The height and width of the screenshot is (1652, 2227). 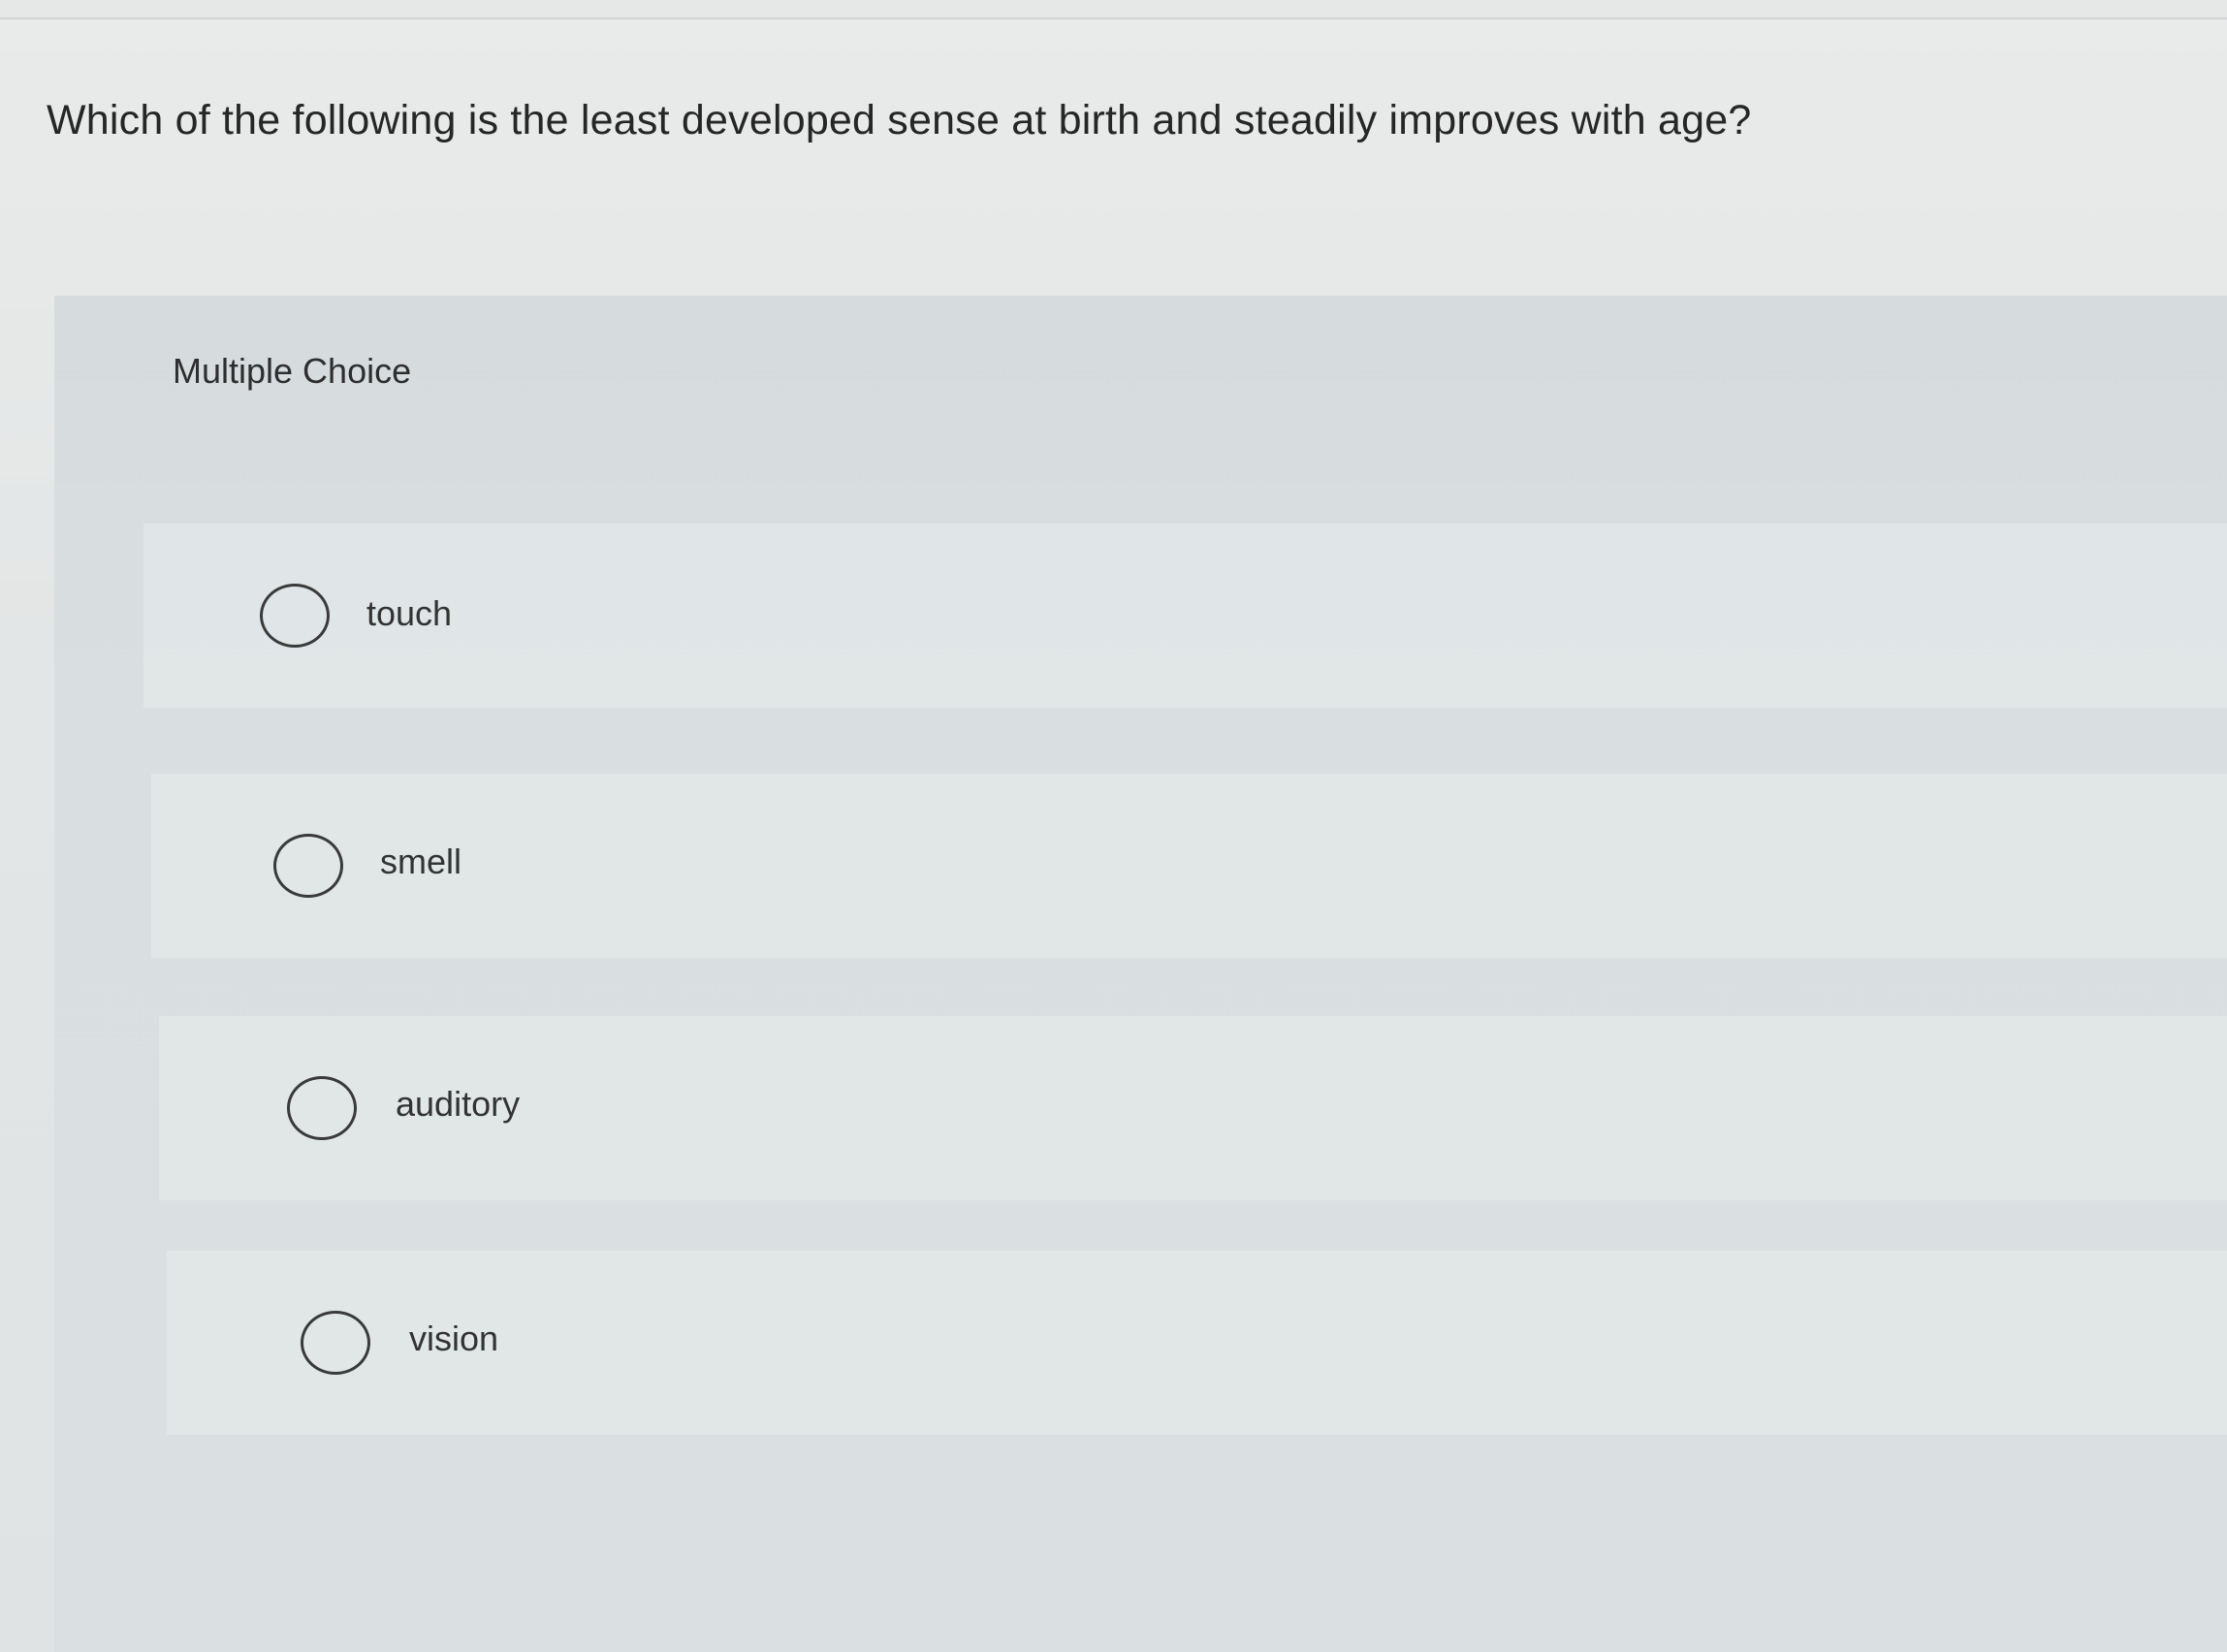 I want to click on option-touch: touch, so click(x=1185, y=616).